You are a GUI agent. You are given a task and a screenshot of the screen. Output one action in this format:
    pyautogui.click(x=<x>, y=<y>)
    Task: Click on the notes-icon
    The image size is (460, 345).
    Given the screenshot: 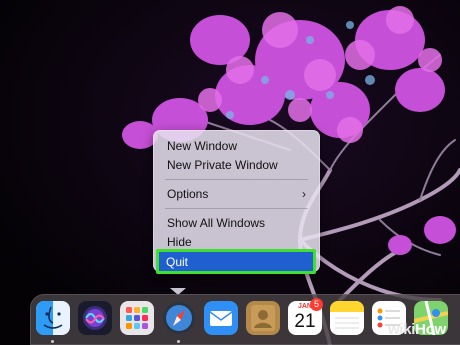 What is the action you would take?
    pyautogui.click(x=347, y=318)
    